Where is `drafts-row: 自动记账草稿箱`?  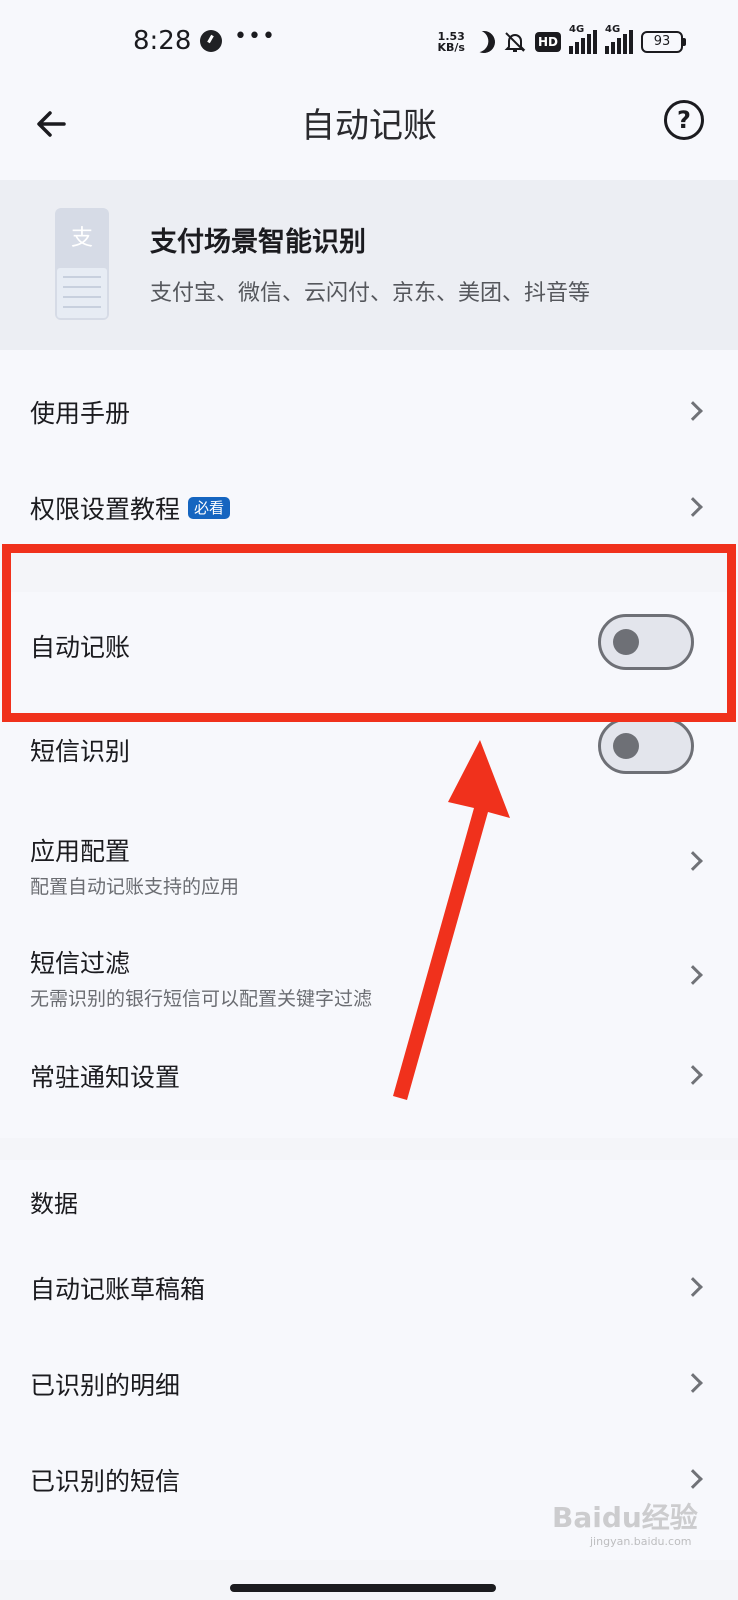 drafts-row: 自动记账草稿箱 is located at coordinates (369, 1288).